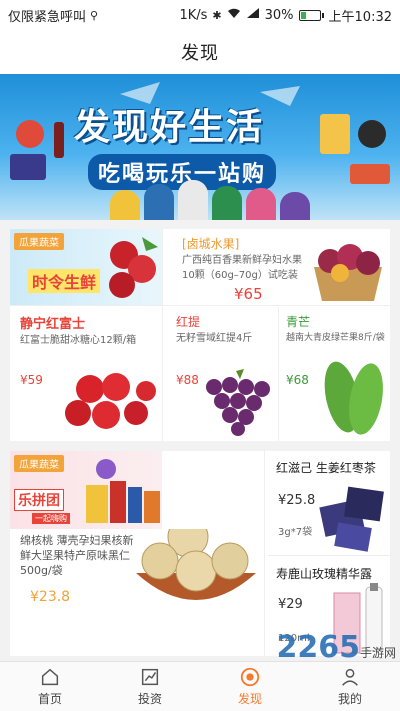  What do you see at coordinates (318, 647) in the screenshot?
I see `watermark-text: 2265` at bounding box center [318, 647].